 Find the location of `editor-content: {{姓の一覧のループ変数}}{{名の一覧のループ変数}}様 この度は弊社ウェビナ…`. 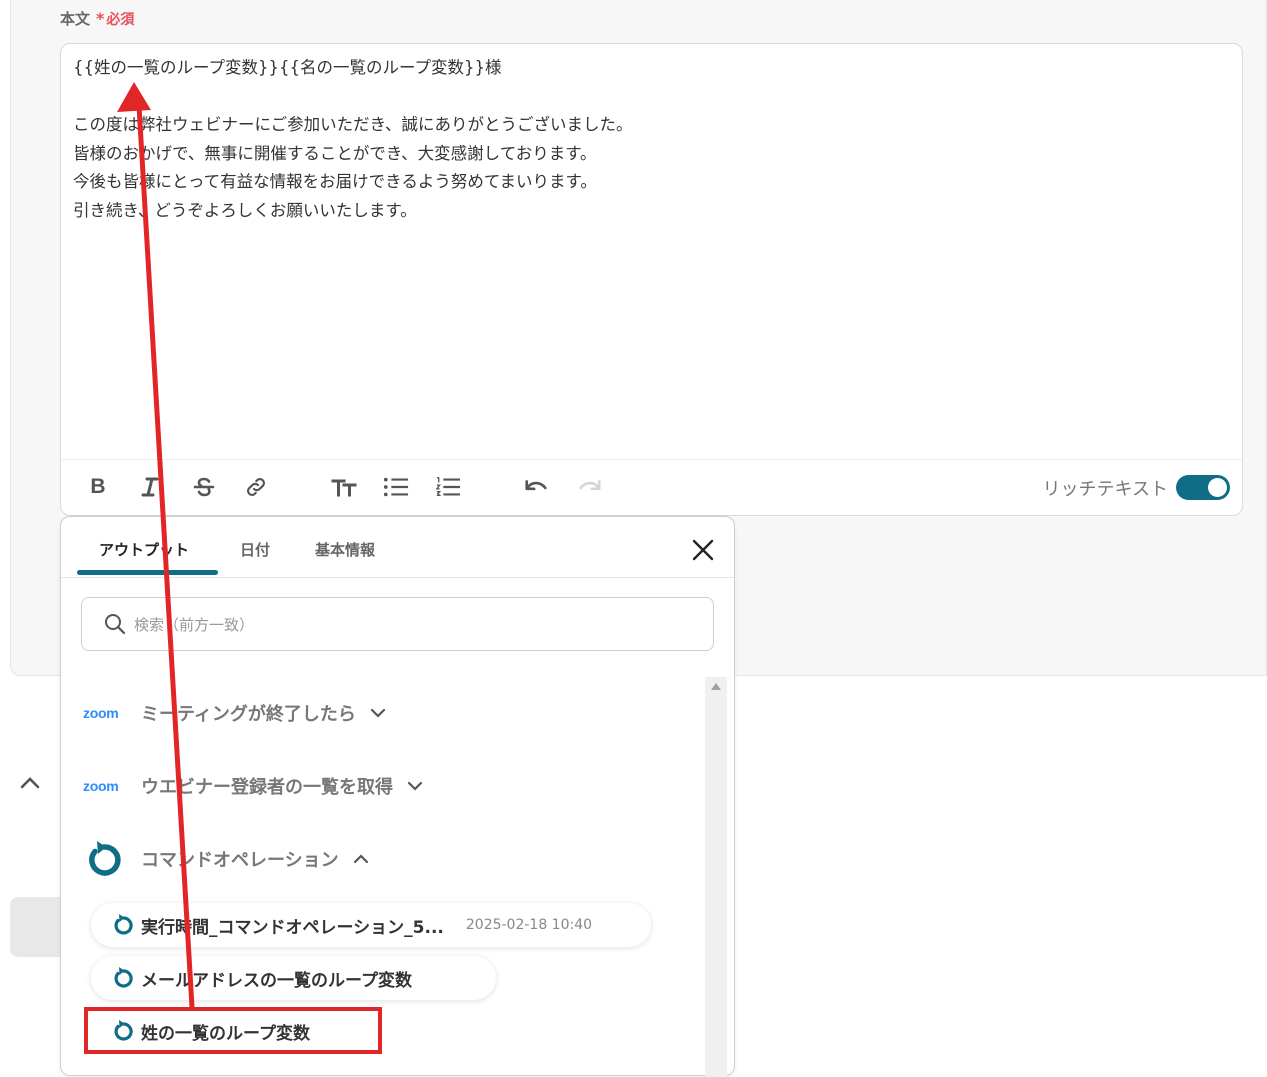

editor-content: {{姓の一覧のループ変数}}{{名の一覧のループ変数}}様 この度は弊社ウェビナ… is located at coordinates (353, 139).